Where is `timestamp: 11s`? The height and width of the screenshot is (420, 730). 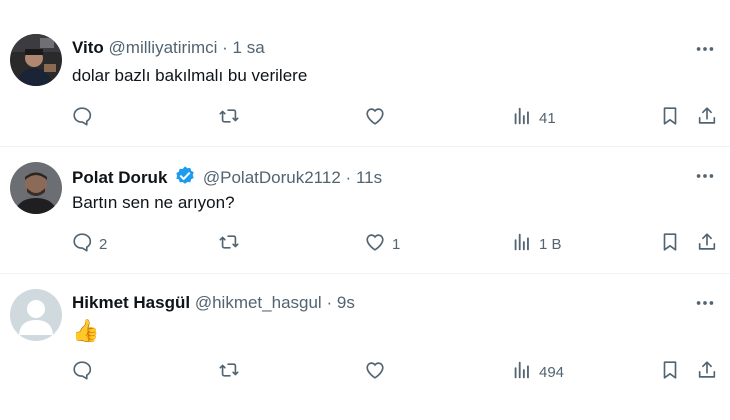 timestamp: 11s is located at coordinates (369, 177).